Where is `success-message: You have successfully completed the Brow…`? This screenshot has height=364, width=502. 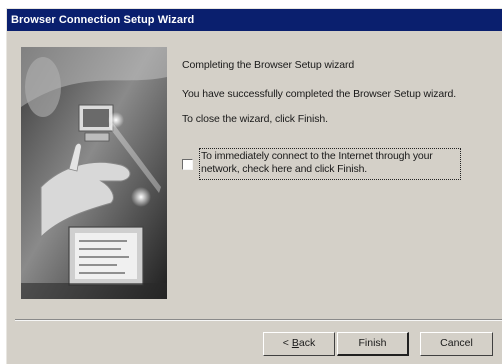
success-message: You have successfully completed the Brow… is located at coordinates (319, 94).